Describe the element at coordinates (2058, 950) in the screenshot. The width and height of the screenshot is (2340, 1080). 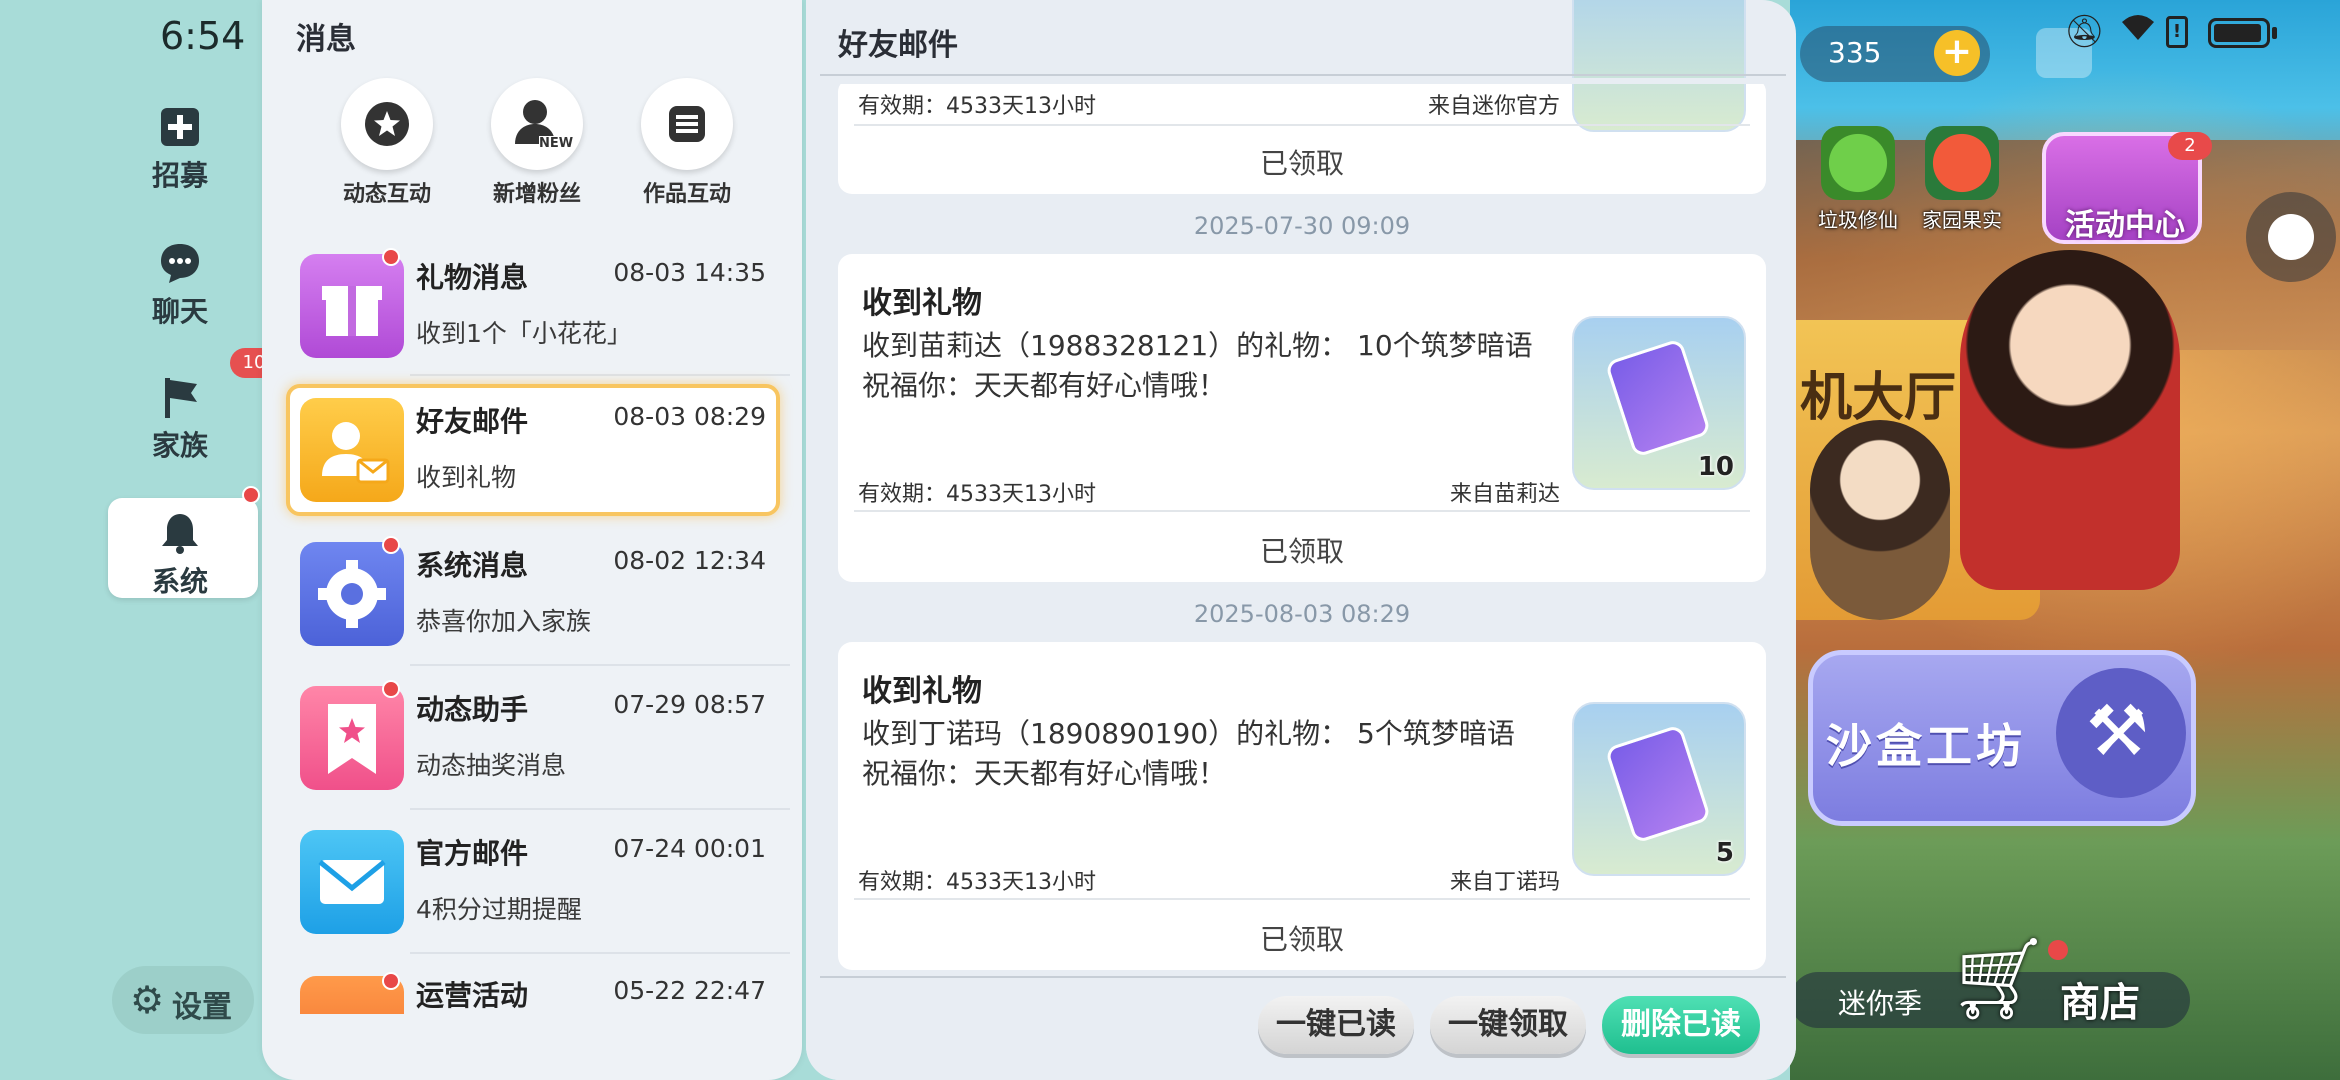
I see `shop-notification-dot` at that location.